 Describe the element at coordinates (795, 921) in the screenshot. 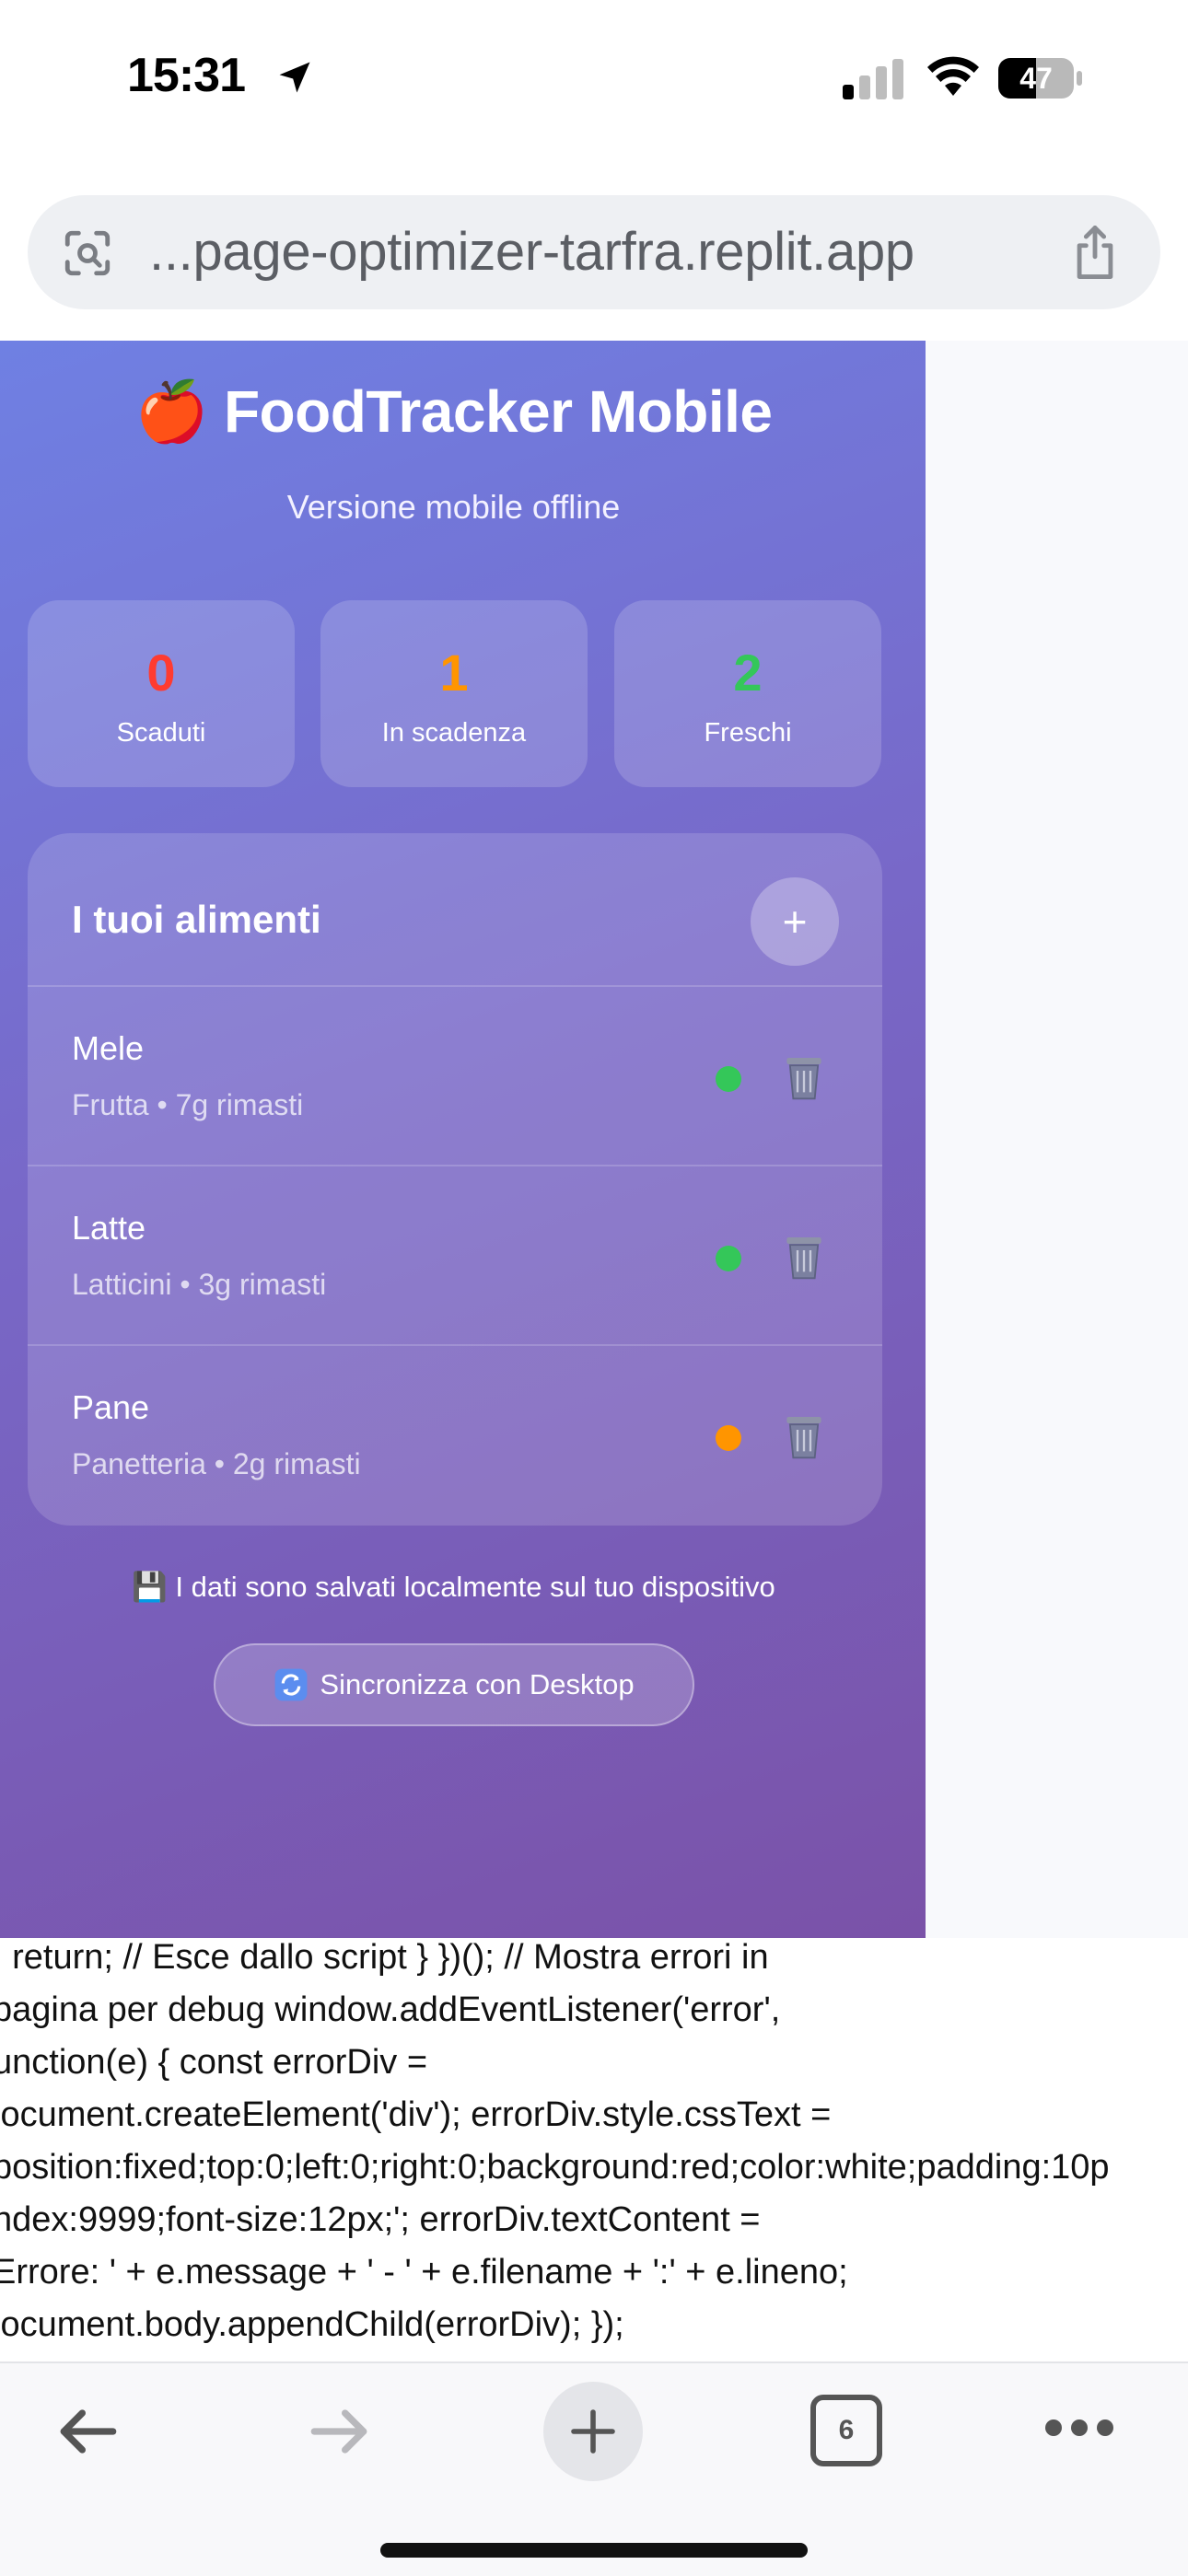

I see `add-food-button: +` at that location.